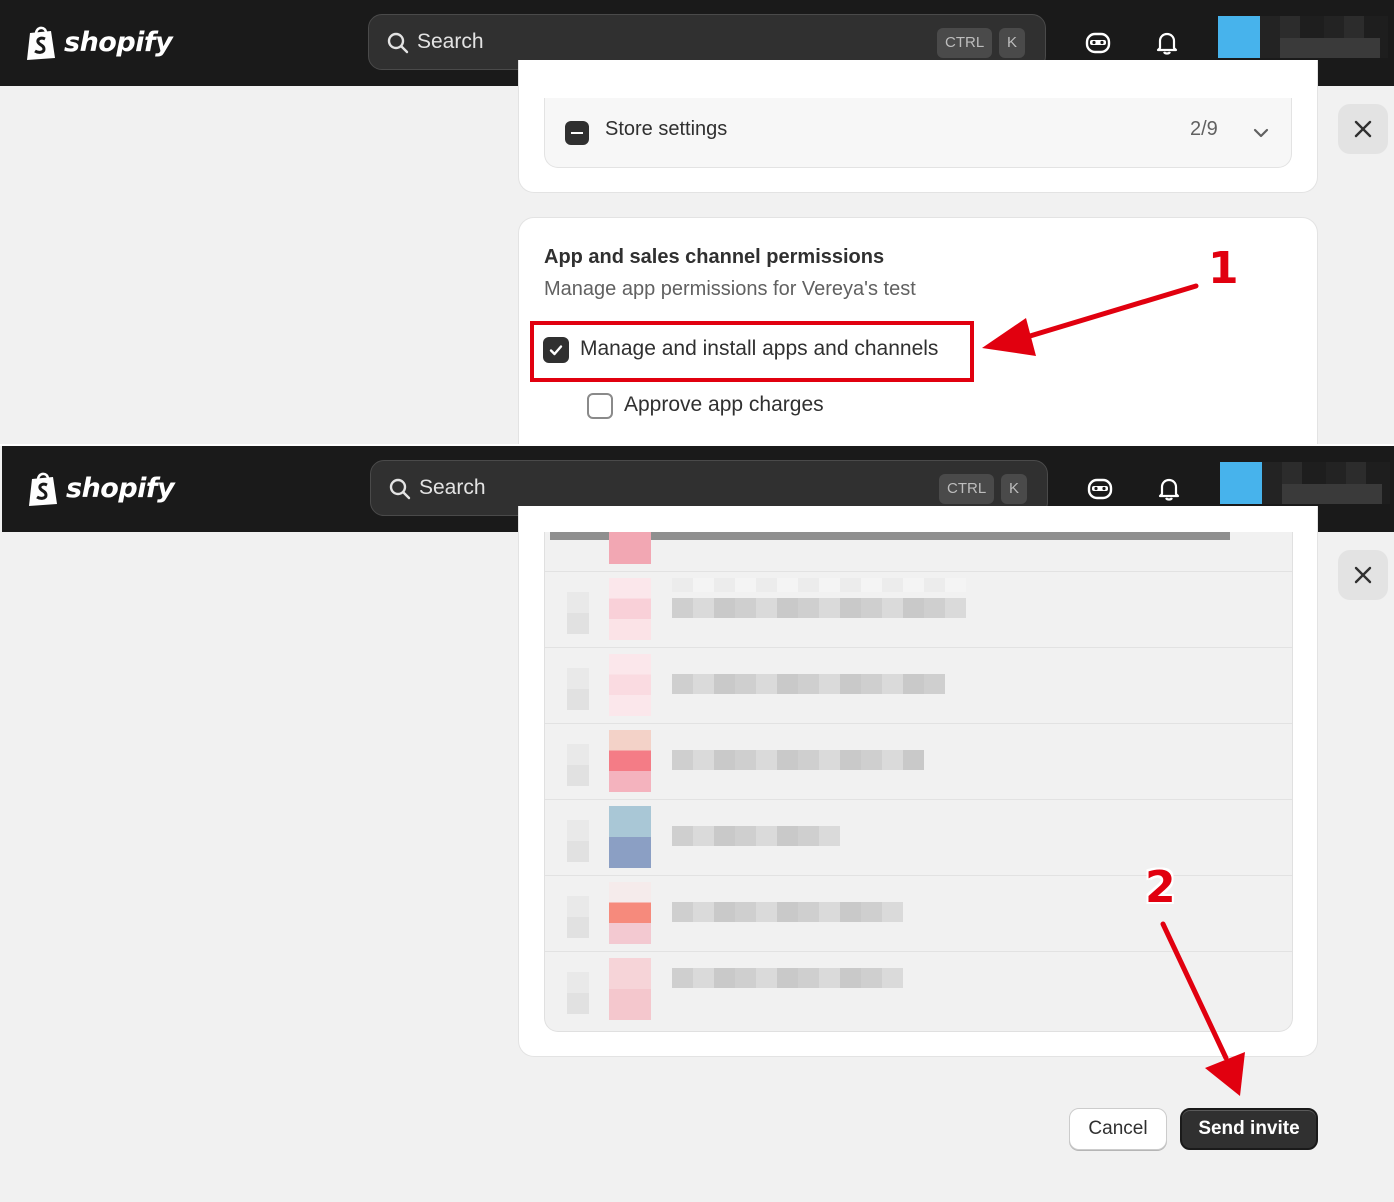  Describe the element at coordinates (752, 351) in the screenshot. I see `highlight-box` at that location.